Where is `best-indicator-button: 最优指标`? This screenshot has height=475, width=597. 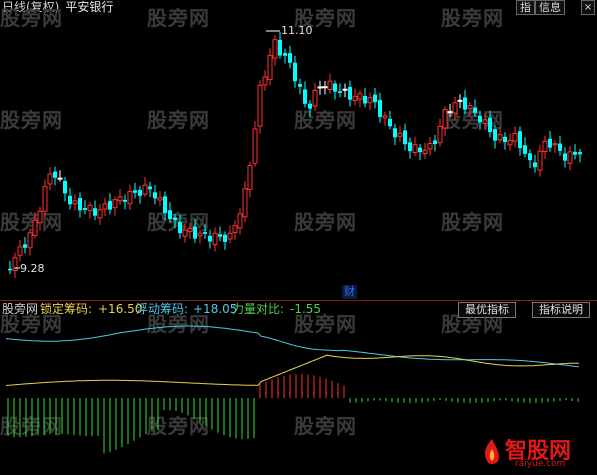
best-indicator-button: 最优指标 is located at coordinates (487, 310).